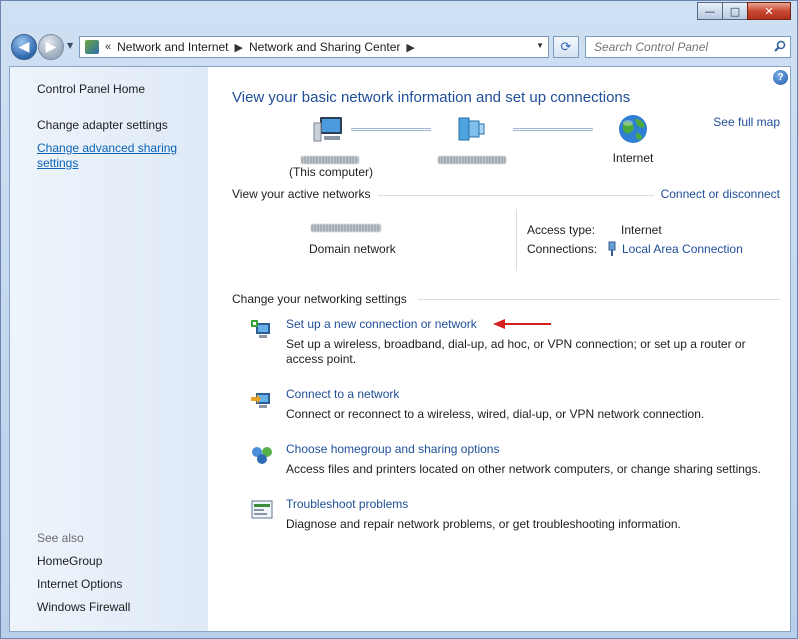 The width and height of the screenshot is (798, 639). I want to click on change-adapter-settings-link: Change adapter settings, so click(102, 125).